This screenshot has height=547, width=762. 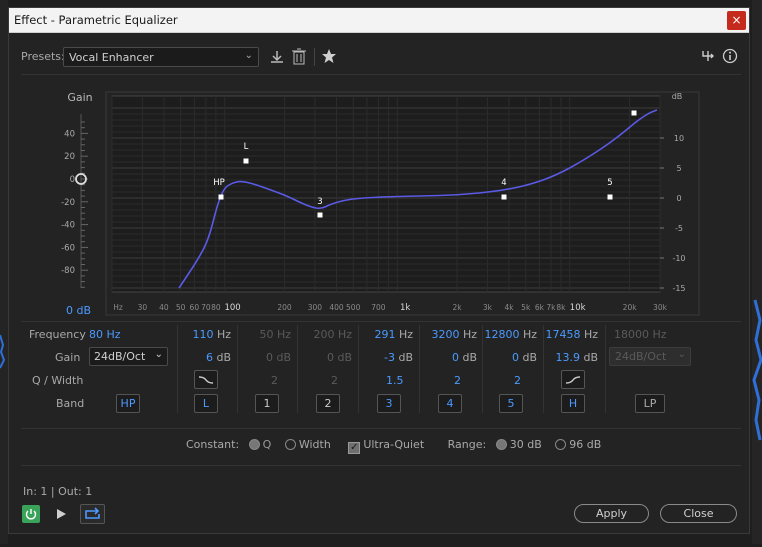 What do you see at coordinates (449, 357) in the screenshot?
I see `band4-gain-field: 0 dB` at bounding box center [449, 357].